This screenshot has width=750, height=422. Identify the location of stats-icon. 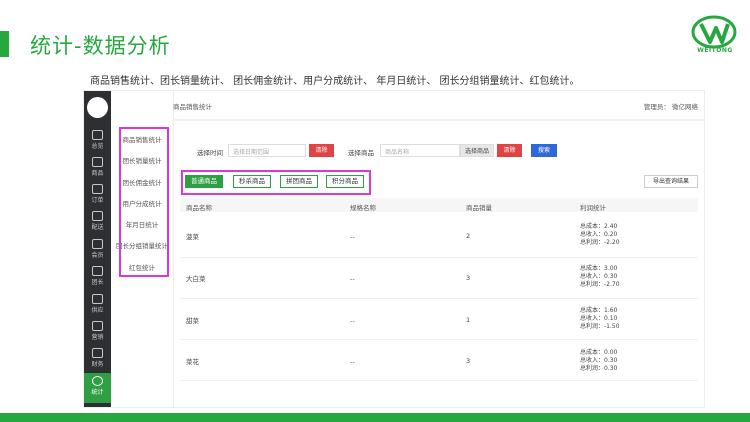
(97, 381).